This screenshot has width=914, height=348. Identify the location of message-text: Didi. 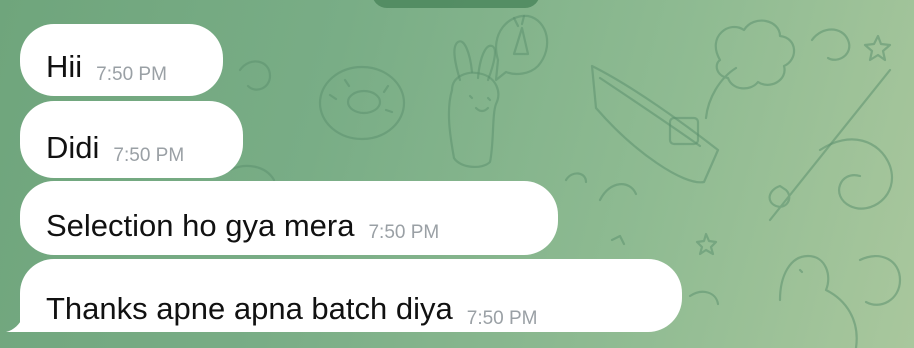
(73, 147).